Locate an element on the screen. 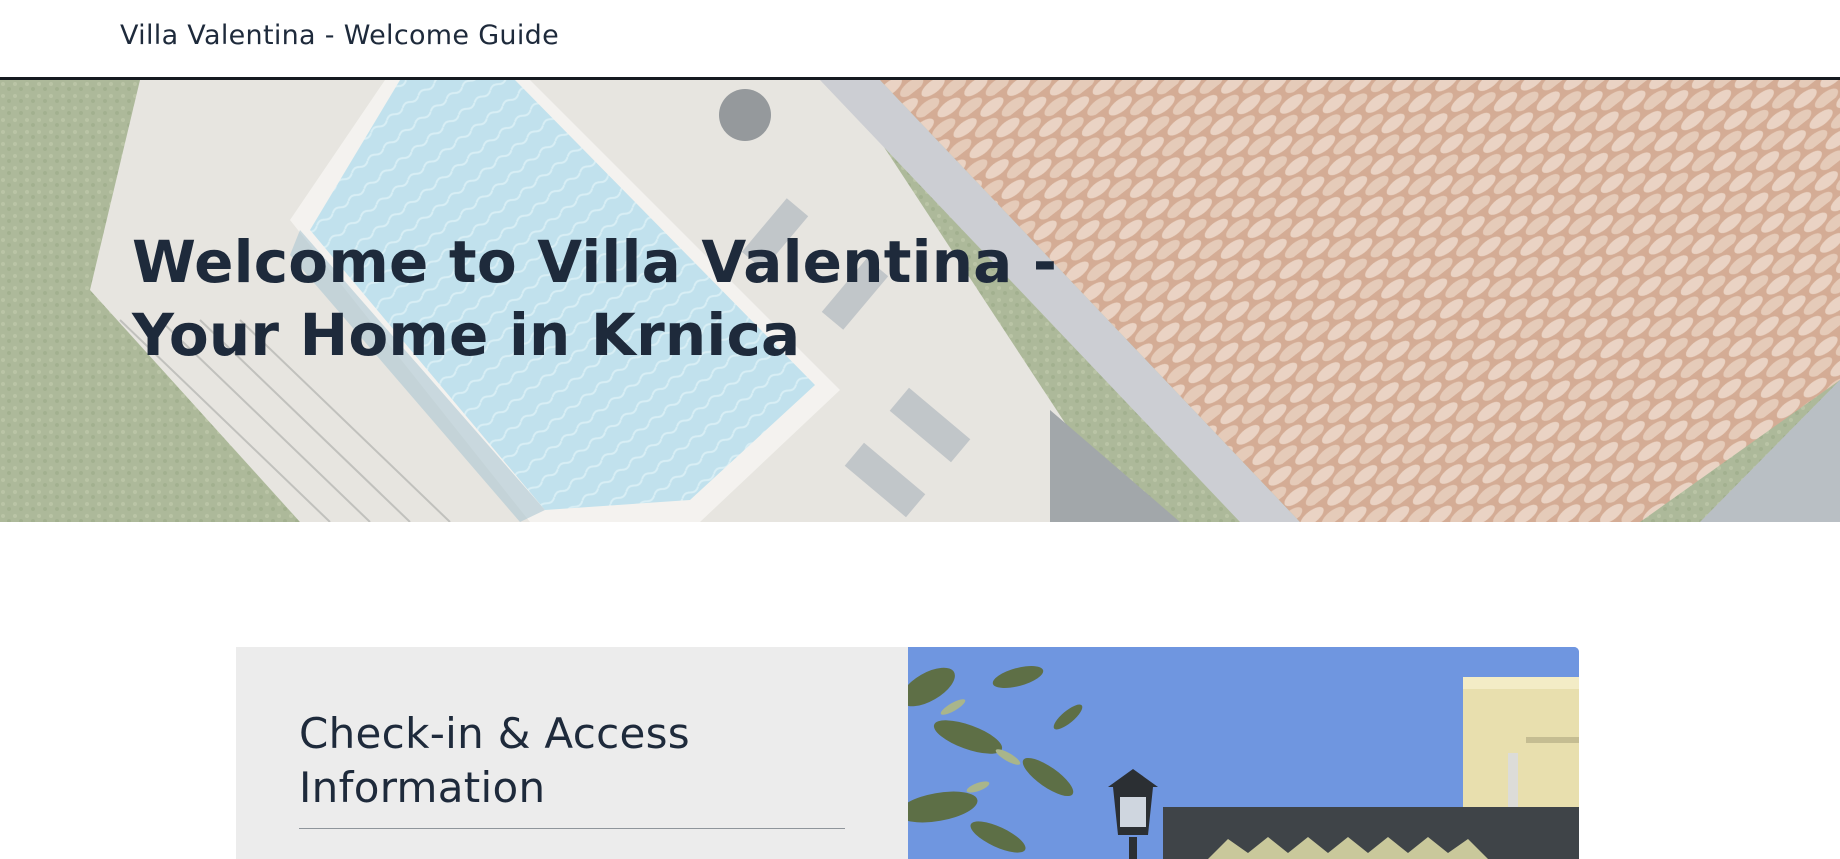 Image resolution: width=1840 pixels, height=859 pixels. site-title: Villa Valentina - Welcome Guide is located at coordinates (339, 35).